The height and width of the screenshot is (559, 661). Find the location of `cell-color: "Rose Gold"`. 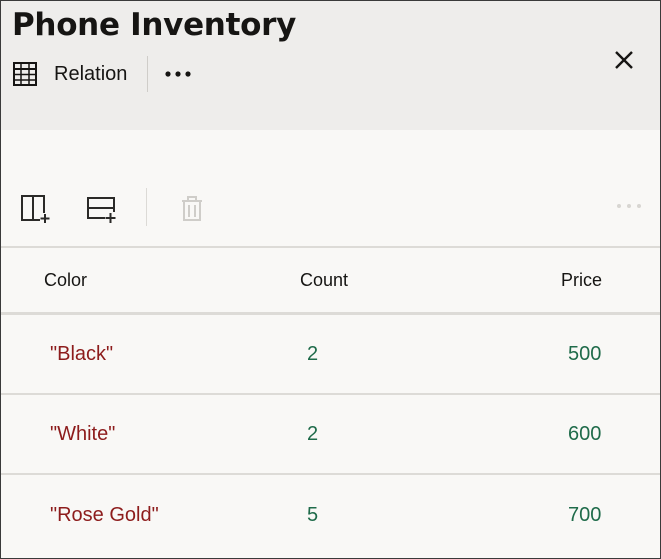

cell-color: "Rose Gold" is located at coordinates (104, 515).